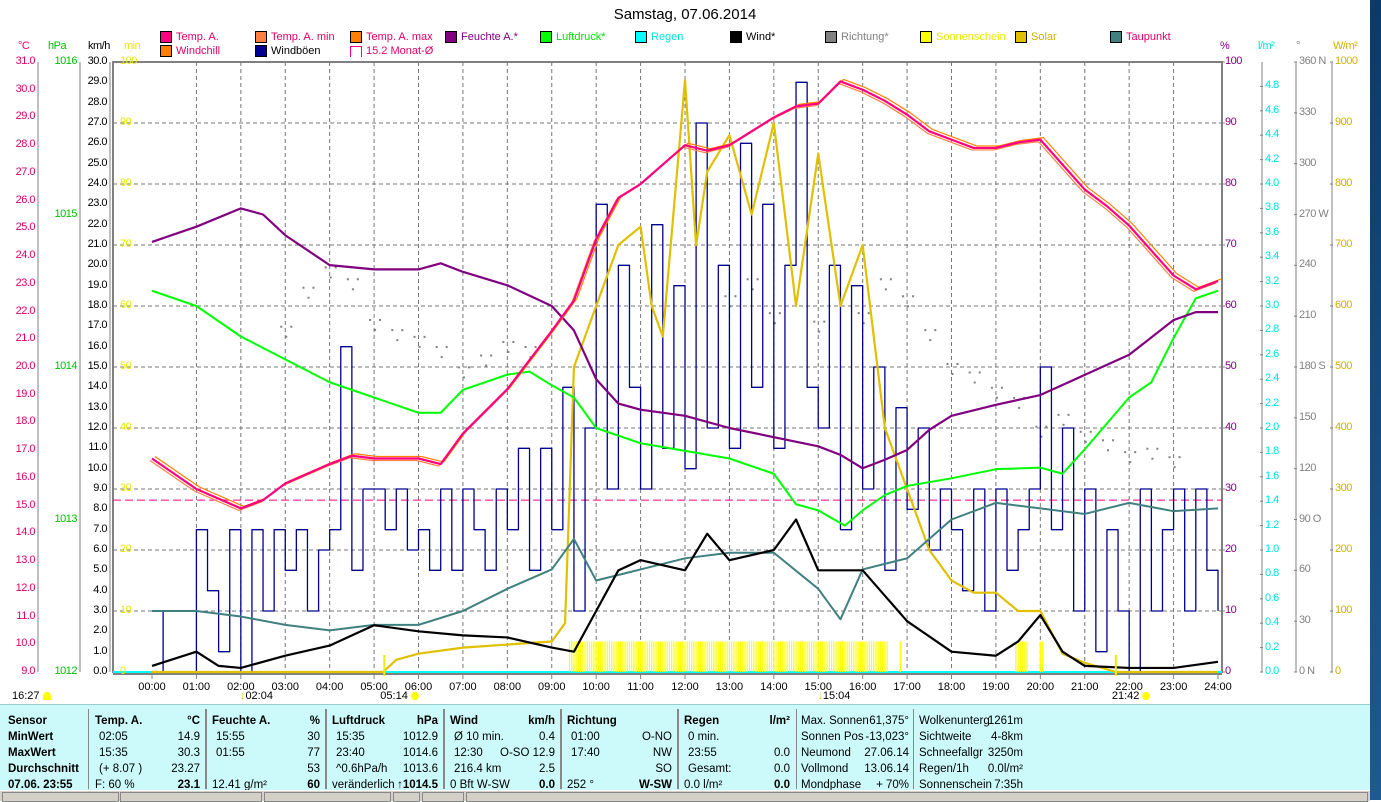 The width and height of the screenshot is (1381, 802). Describe the element at coordinates (619, 750) in the screenshot. I see `panel-column-richtung: Richtung 01:00 O-NO 17:40 NW SO 252 ° W-SW` at that location.